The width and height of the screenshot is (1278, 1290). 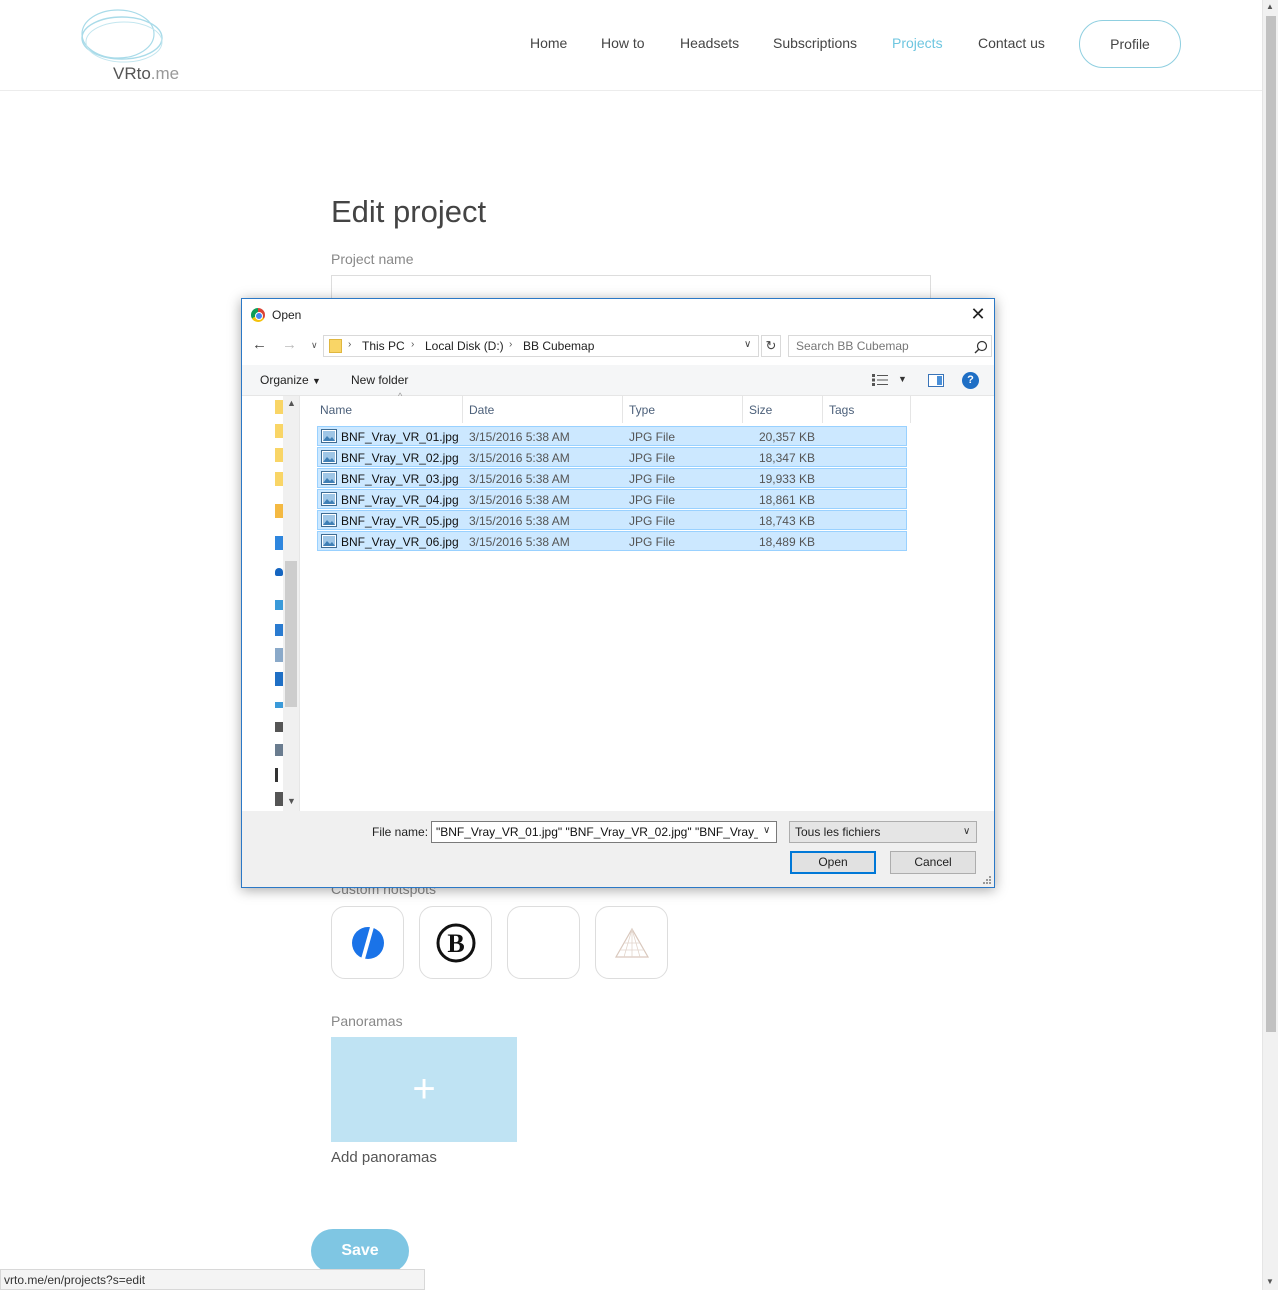 What do you see at coordinates (409, 211) in the screenshot?
I see `page-title: Edit project` at bounding box center [409, 211].